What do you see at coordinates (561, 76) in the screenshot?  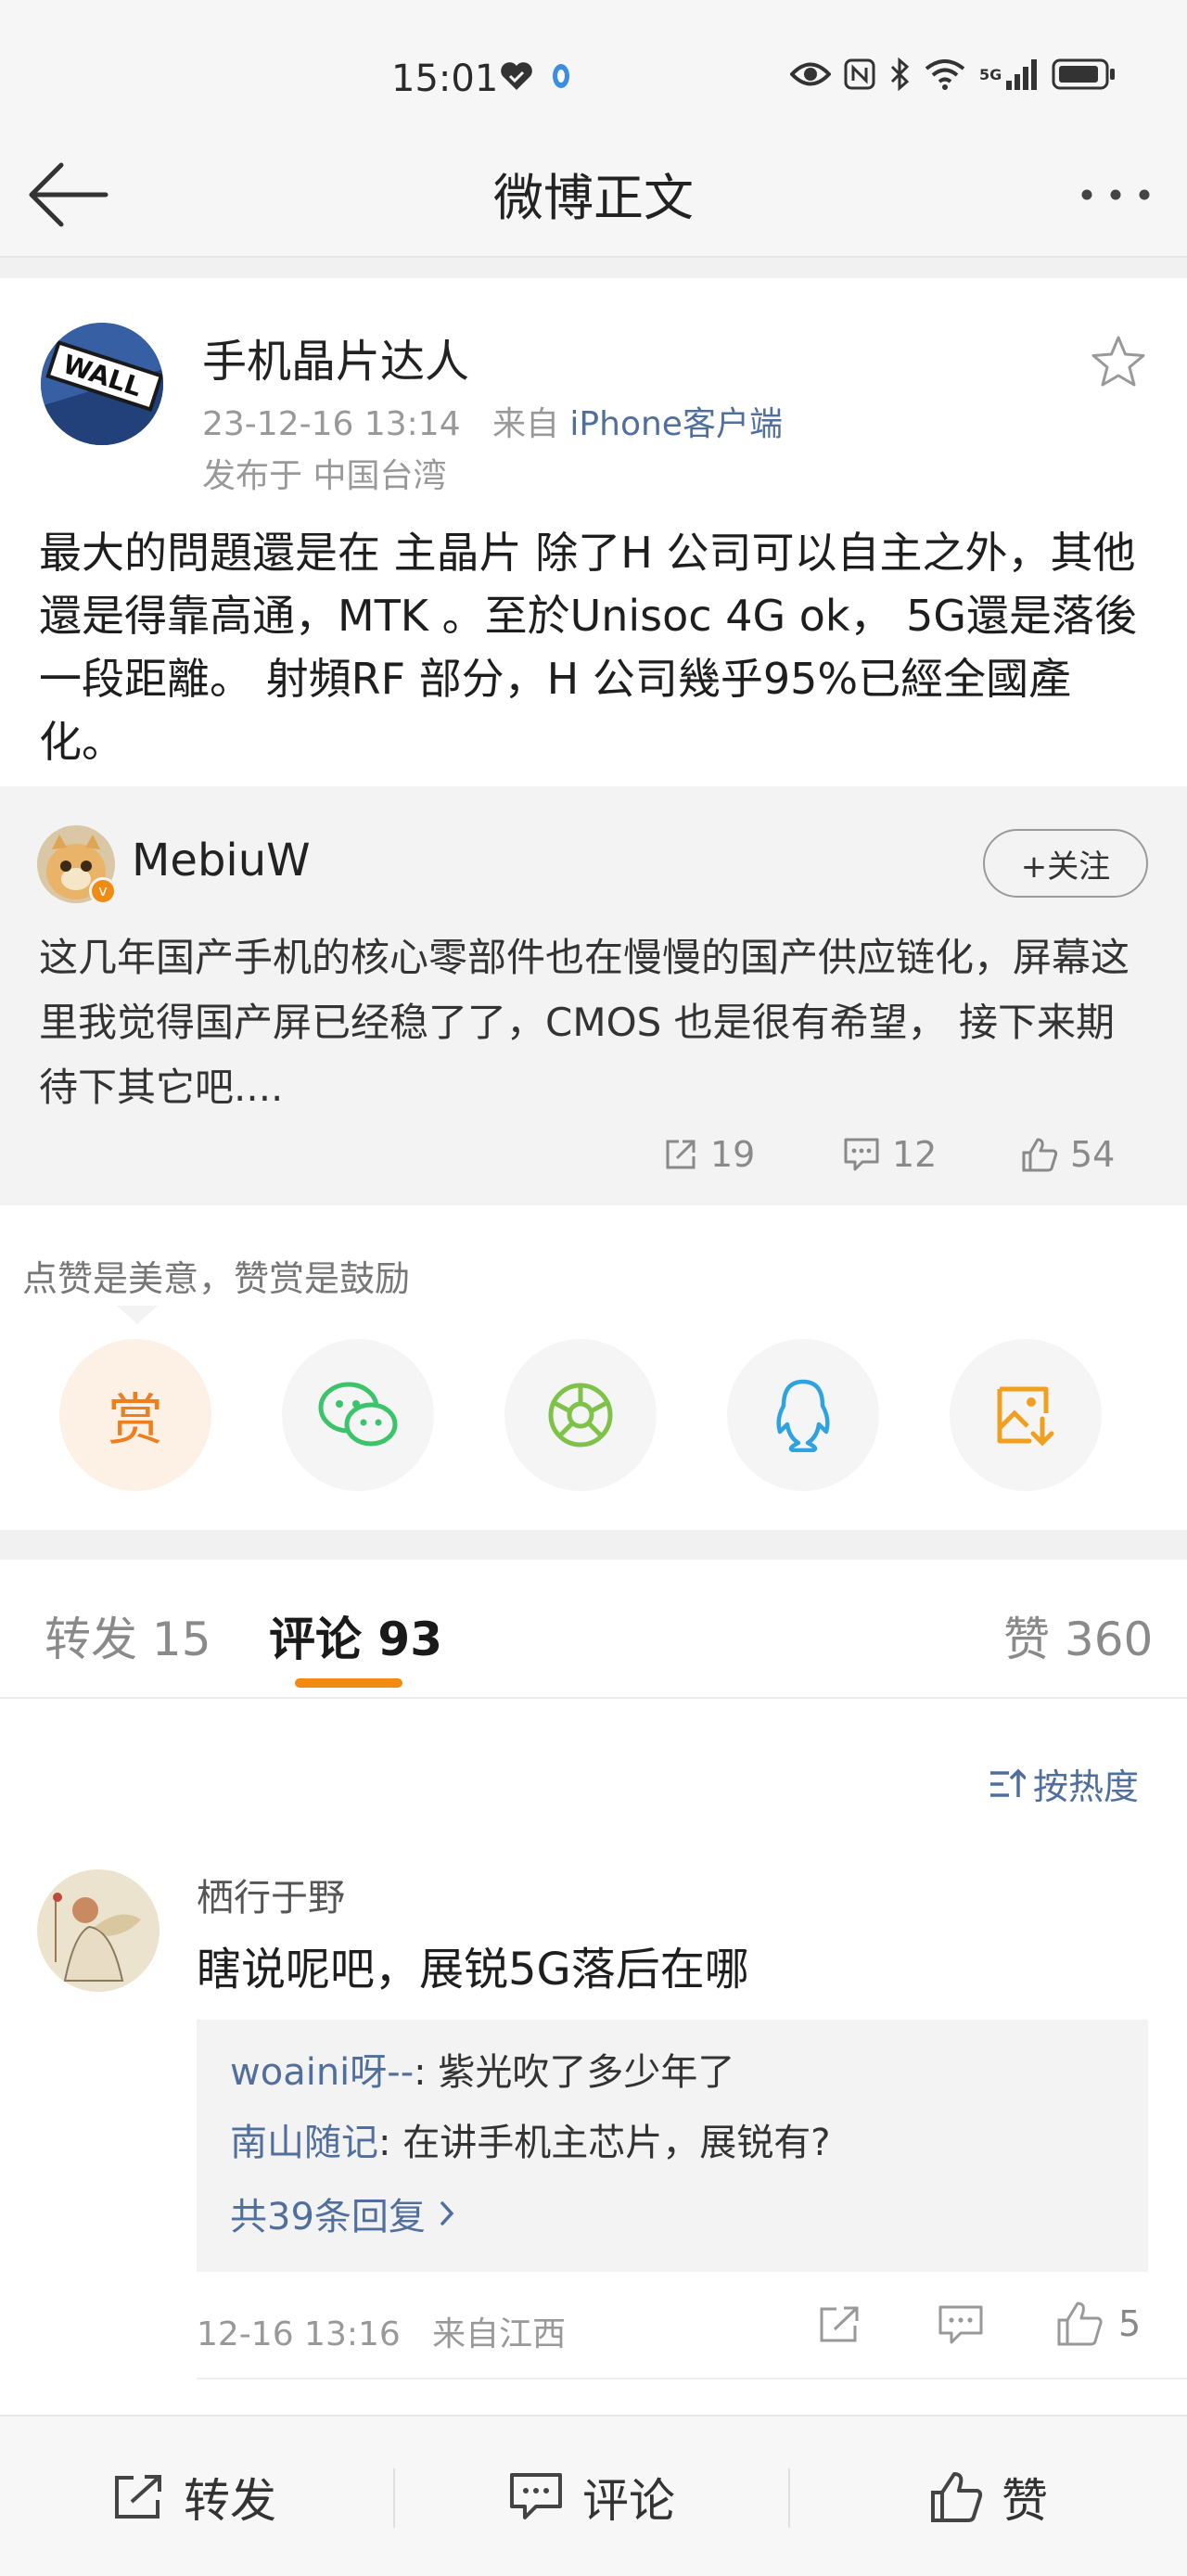 I see `location-dot-icon` at bounding box center [561, 76].